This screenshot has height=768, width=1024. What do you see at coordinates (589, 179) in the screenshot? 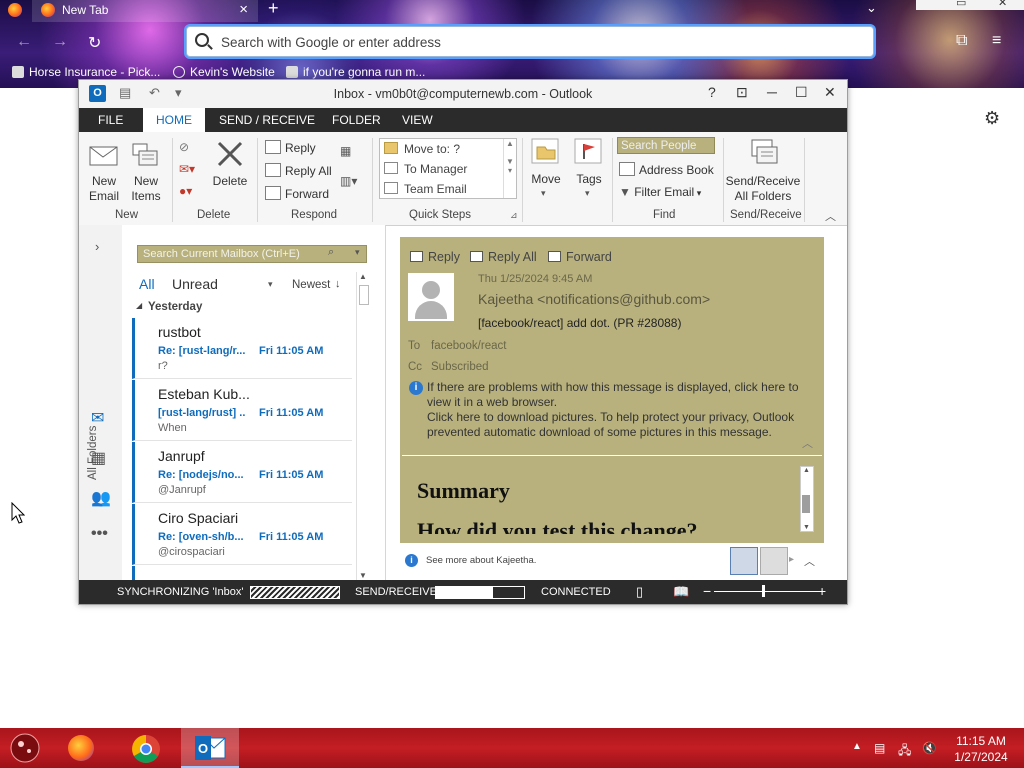
I see `tags-button: Tags` at bounding box center [589, 179].